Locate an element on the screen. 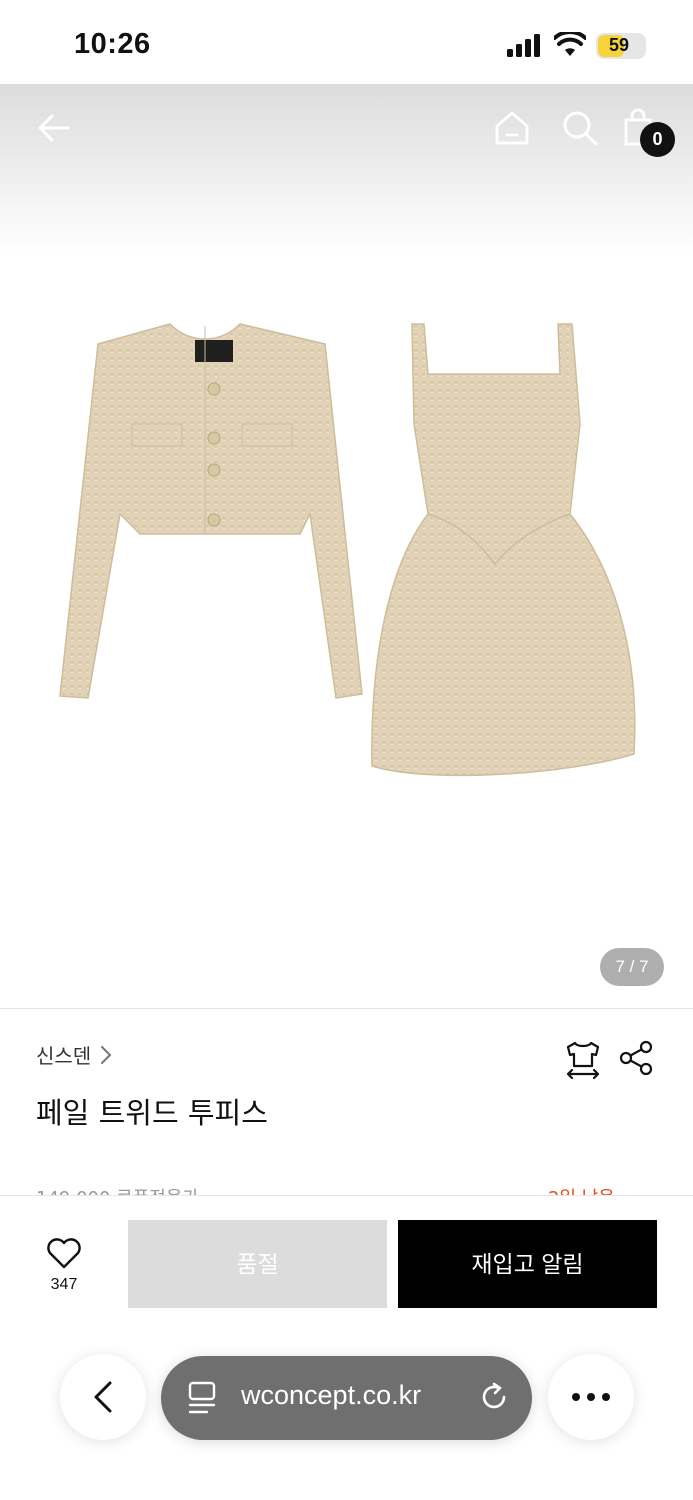 The height and width of the screenshot is (1500, 693). reload-icon is located at coordinates (494, 1397).